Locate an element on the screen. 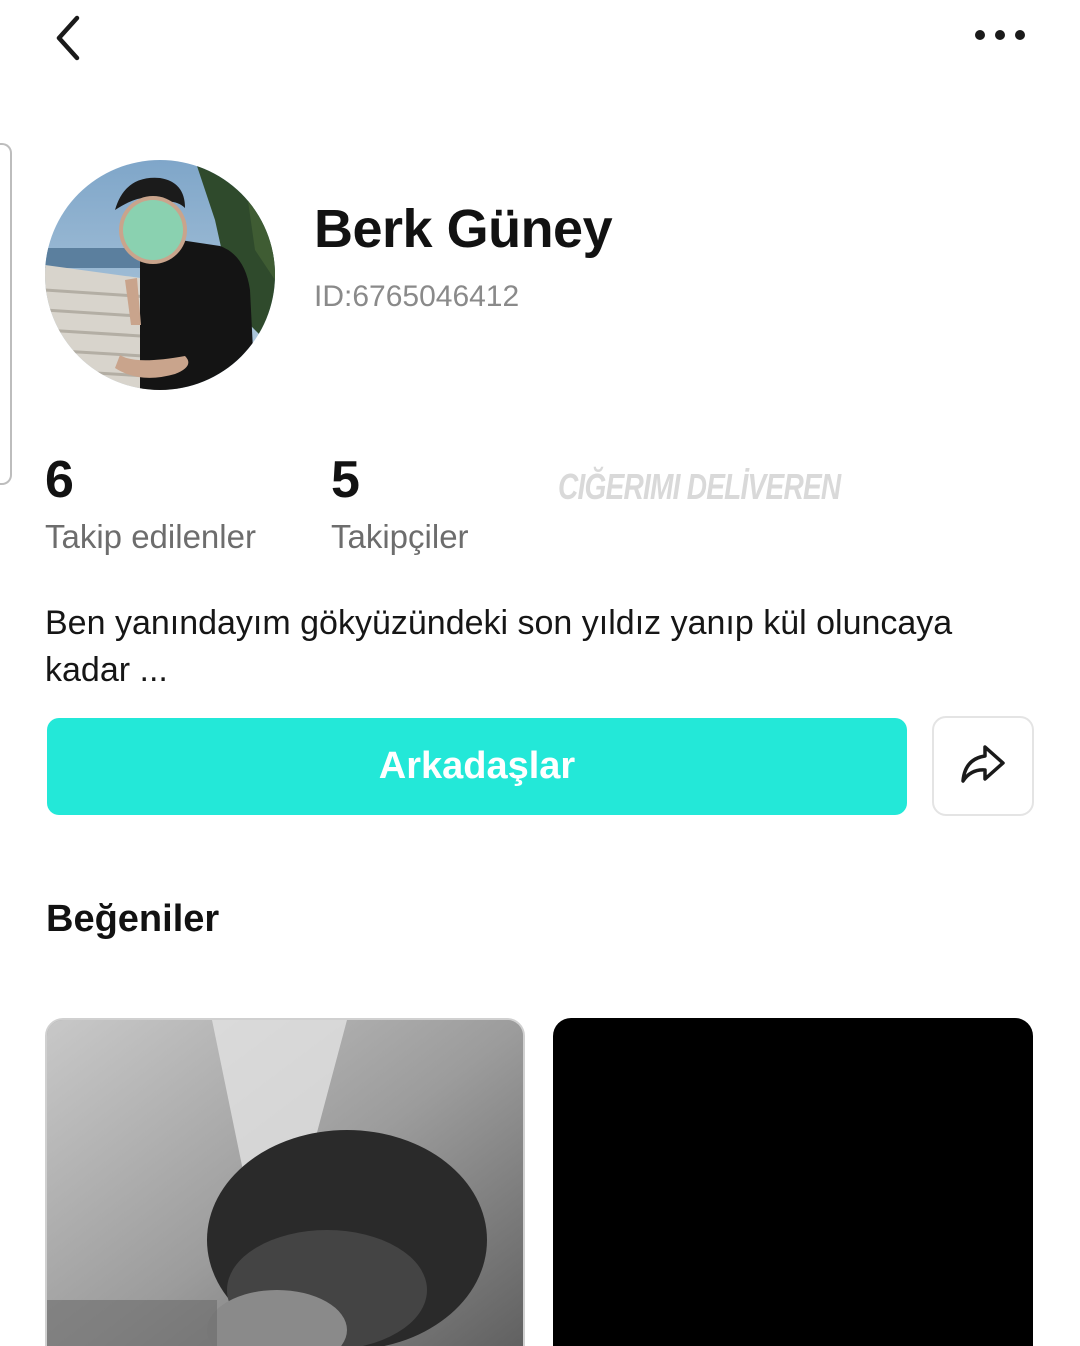 The width and height of the screenshot is (1080, 1346). more-options-button is located at coordinates (1000, 37).